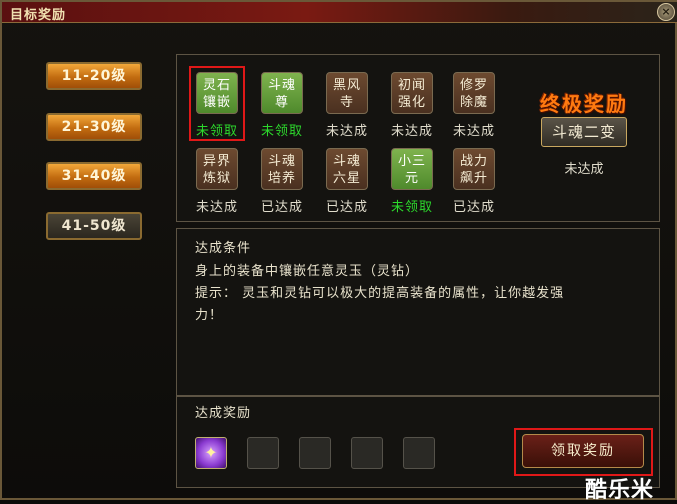 The height and width of the screenshot is (504, 677). Describe the element at coordinates (584, 104) in the screenshot. I see `final-reward-title: 终极奖励` at that location.